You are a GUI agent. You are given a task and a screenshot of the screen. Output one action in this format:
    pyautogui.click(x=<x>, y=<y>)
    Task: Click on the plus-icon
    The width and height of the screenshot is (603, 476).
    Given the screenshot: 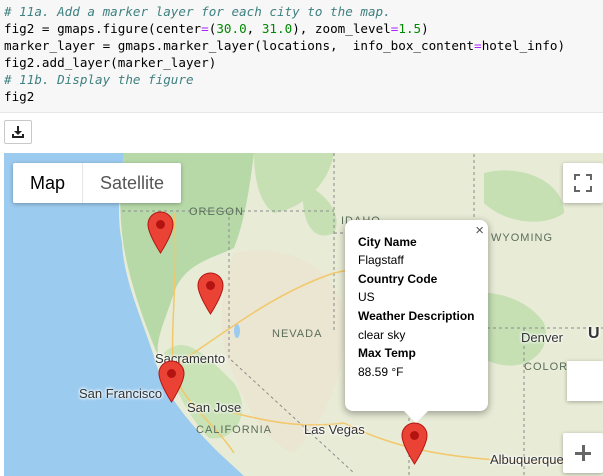 What is the action you would take?
    pyautogui.click(x=583, y=453)
    